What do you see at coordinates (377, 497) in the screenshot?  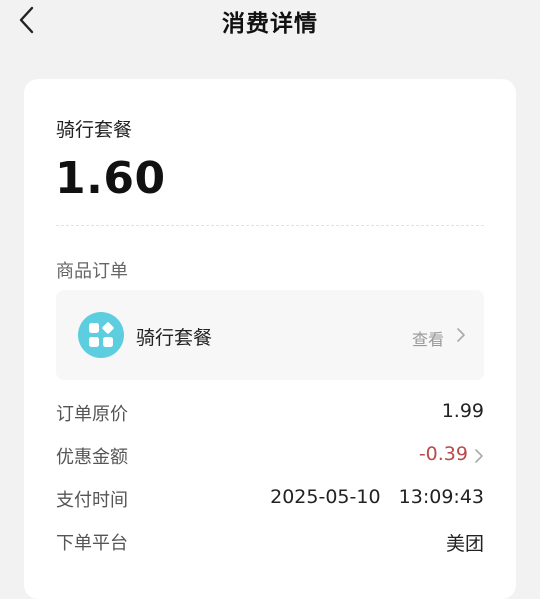 I see `detail-value: 2025-05-10 13:09:43` at bounding box center [377, 497].